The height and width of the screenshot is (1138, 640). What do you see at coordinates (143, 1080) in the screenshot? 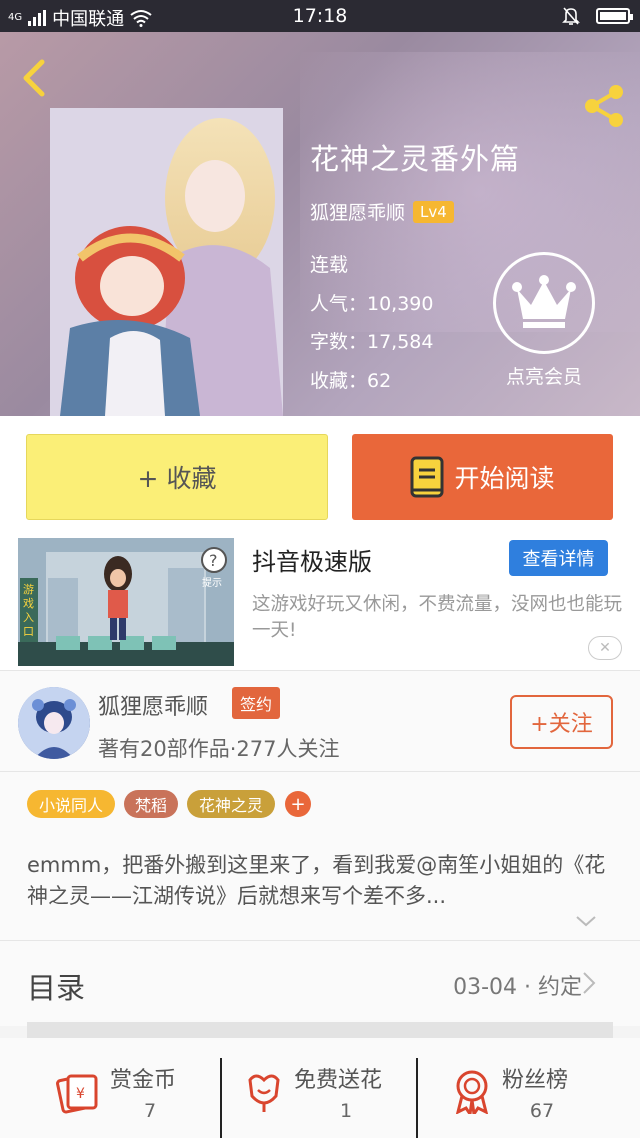
I see `reward-coins-label: 赏金币` at bounding box center [143, 1080].